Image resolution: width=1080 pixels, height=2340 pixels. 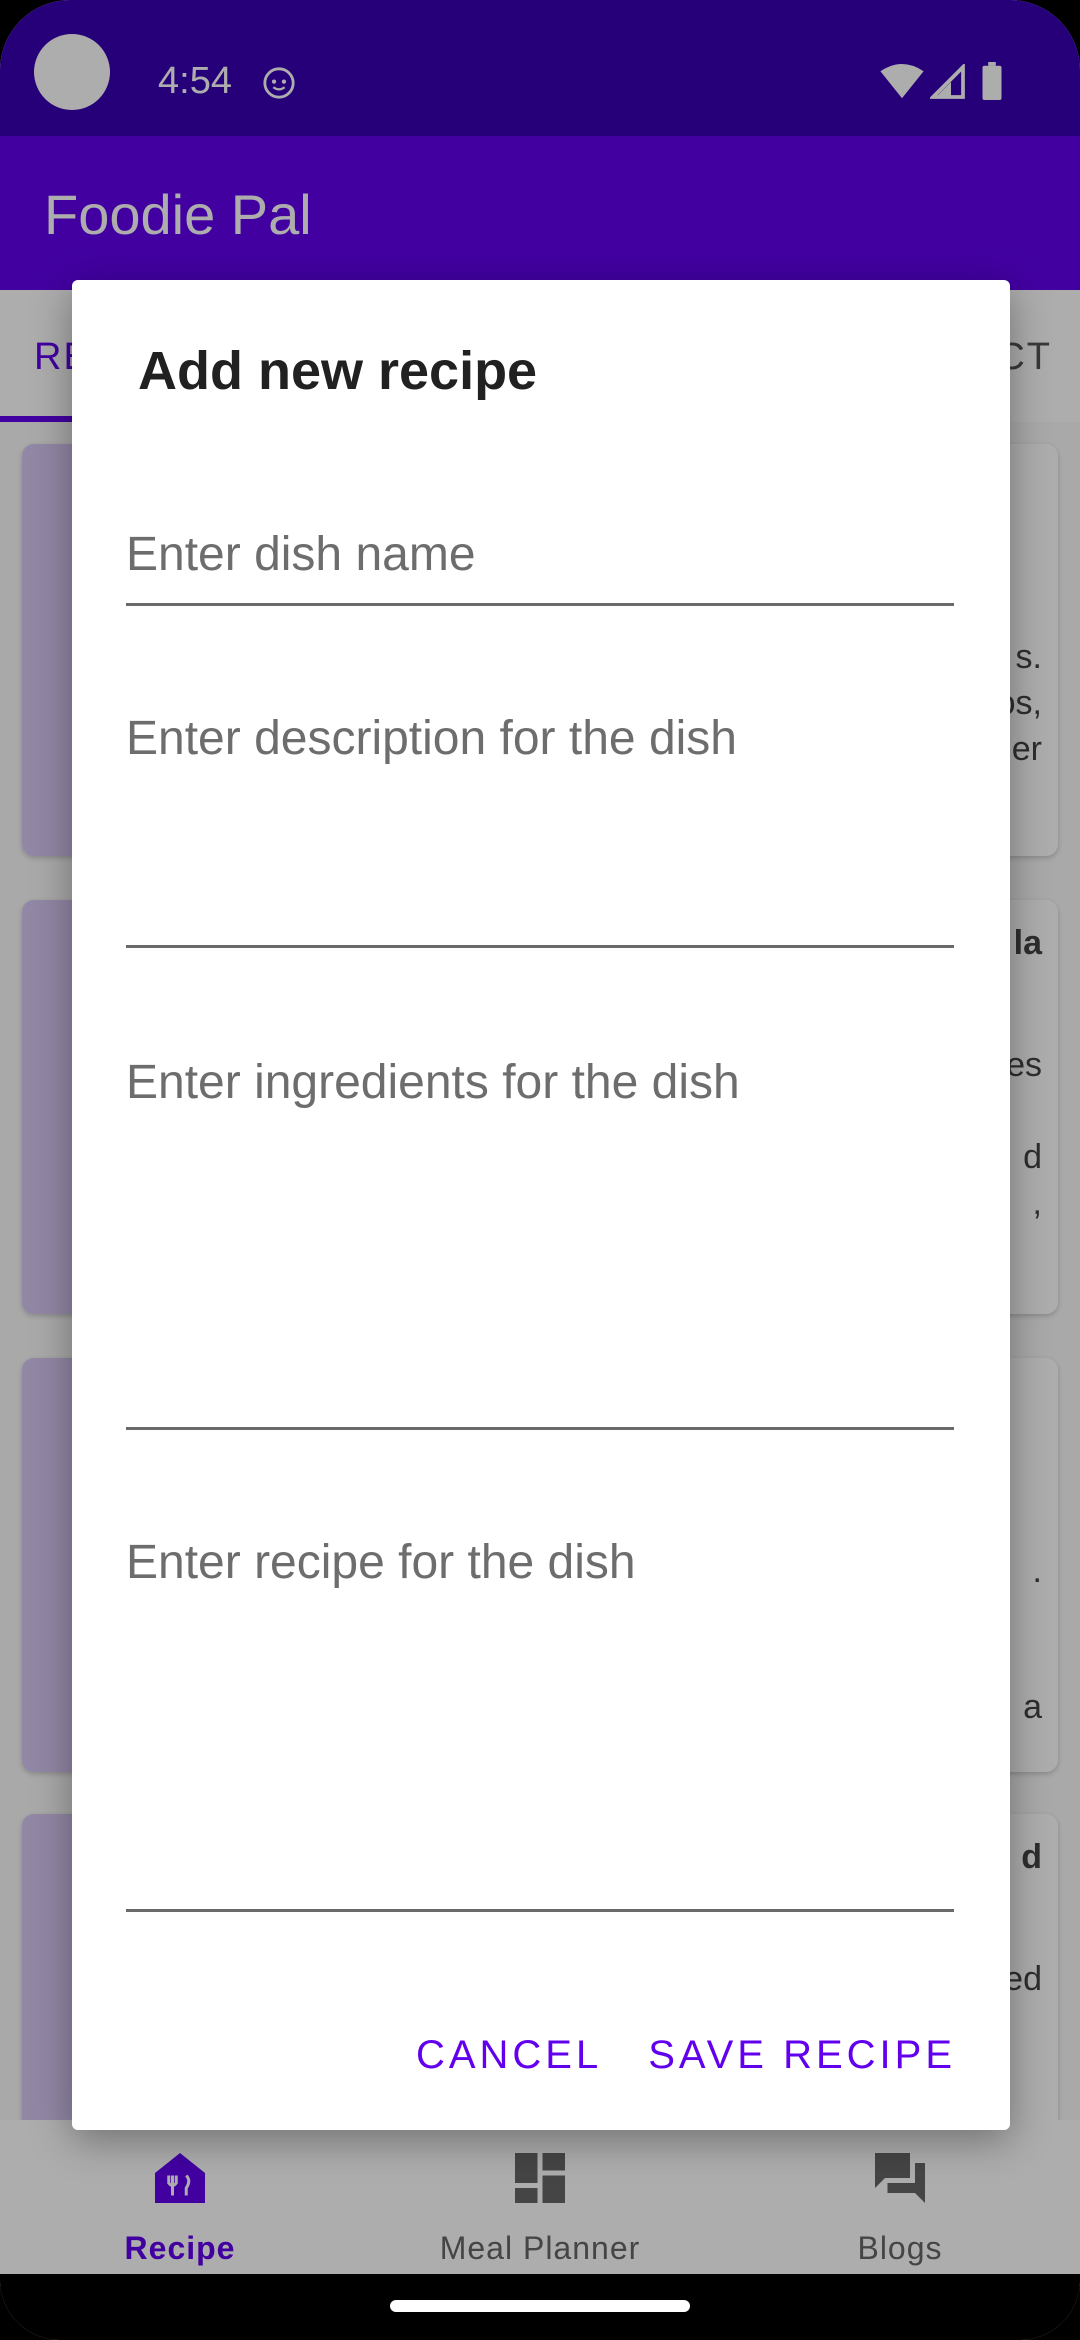 I want to click on dialog-actions: CANCEL SAVE RECIPE, so click(x=686, y=2055).